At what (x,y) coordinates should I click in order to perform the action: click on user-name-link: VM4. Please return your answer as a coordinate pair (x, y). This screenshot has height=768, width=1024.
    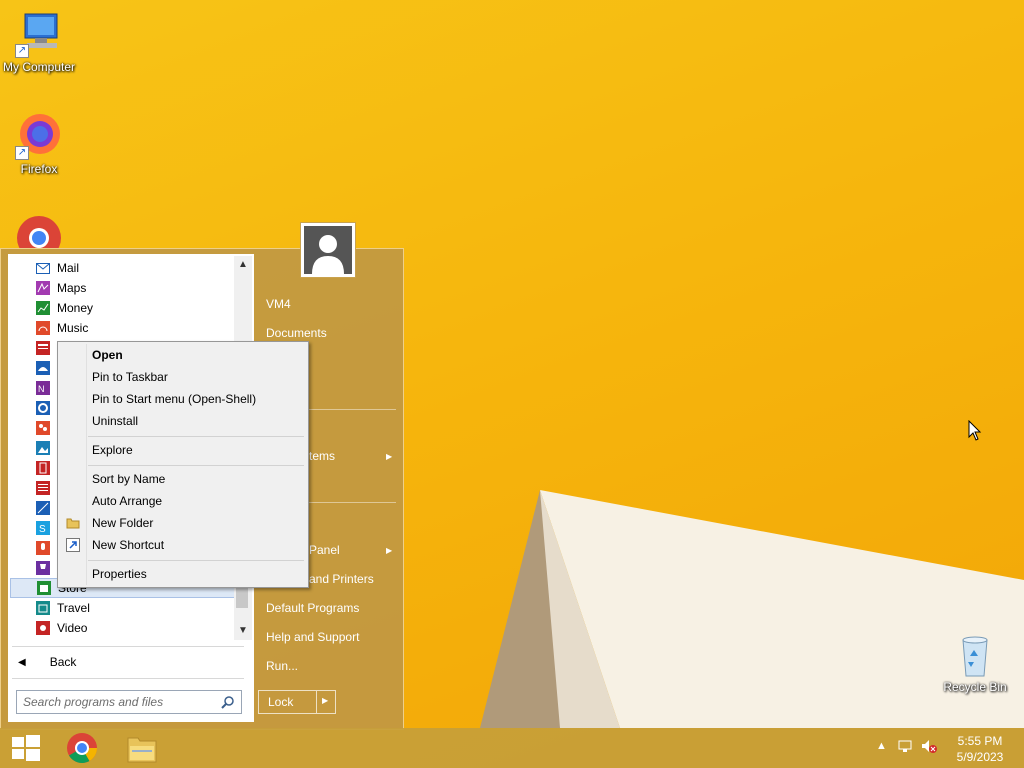
    Looking at the image, I should click on (278, 304).